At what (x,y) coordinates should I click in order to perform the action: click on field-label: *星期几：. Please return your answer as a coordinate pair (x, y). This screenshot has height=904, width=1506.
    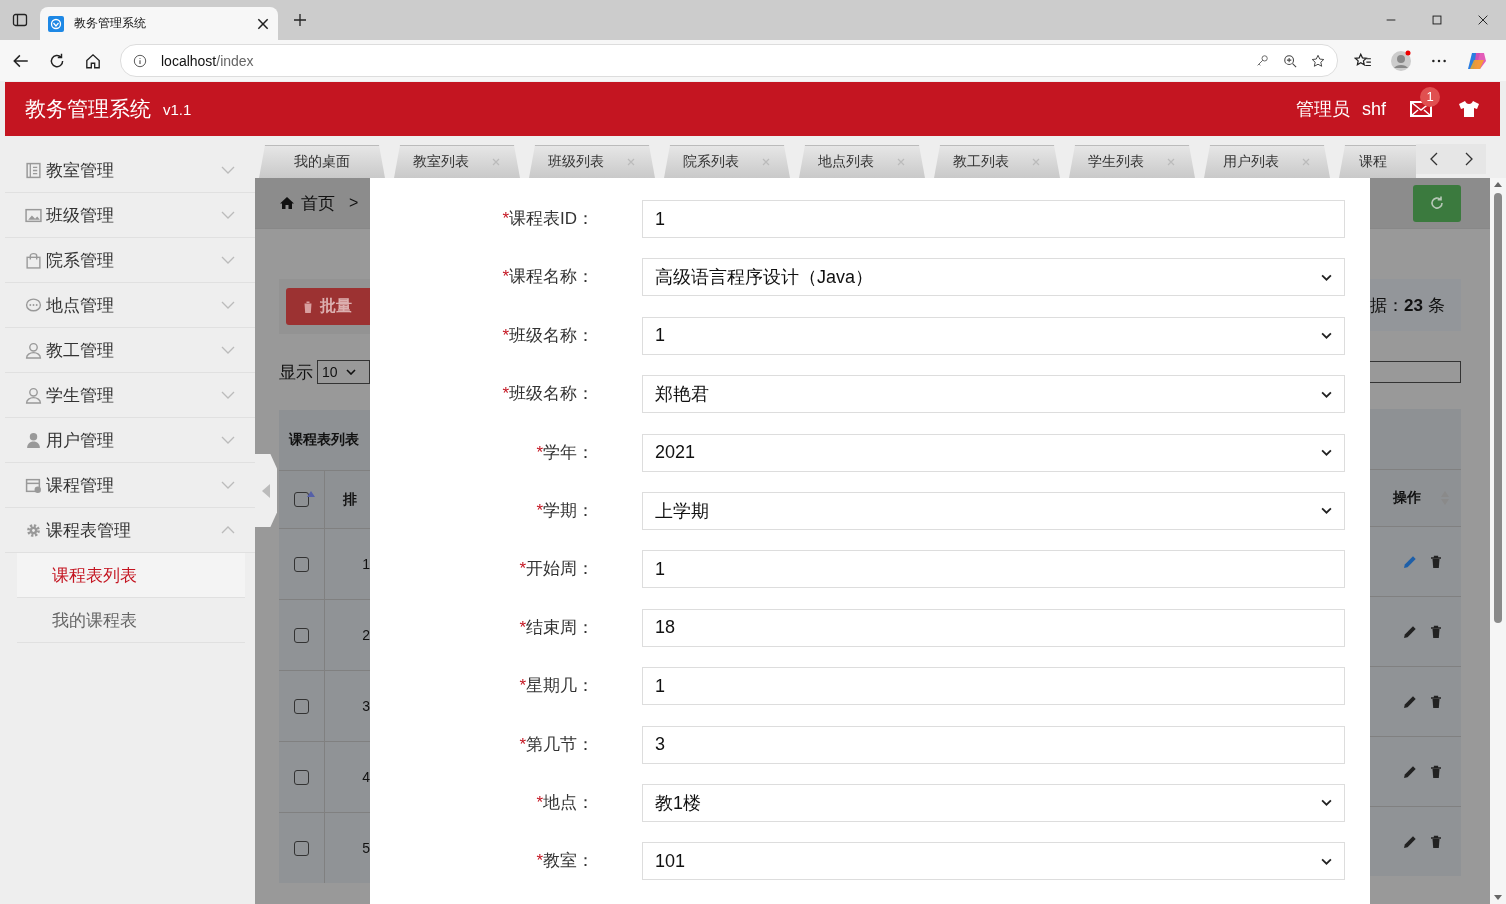
    Looking at the image, I should click on (556, 686).